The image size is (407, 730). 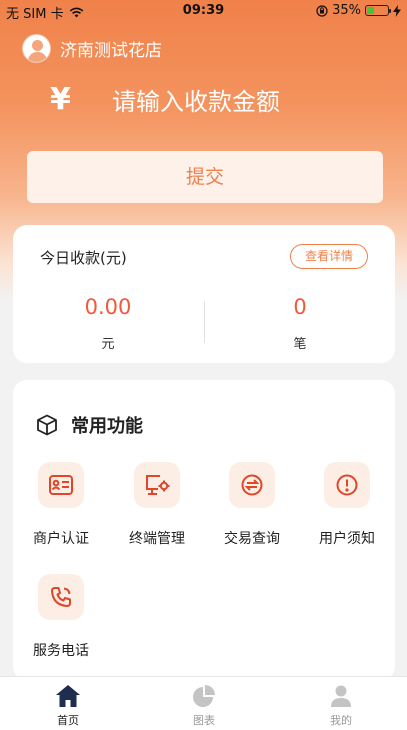 I want to click on user-notice-item: 用户须知, so click(x=347, y=505).